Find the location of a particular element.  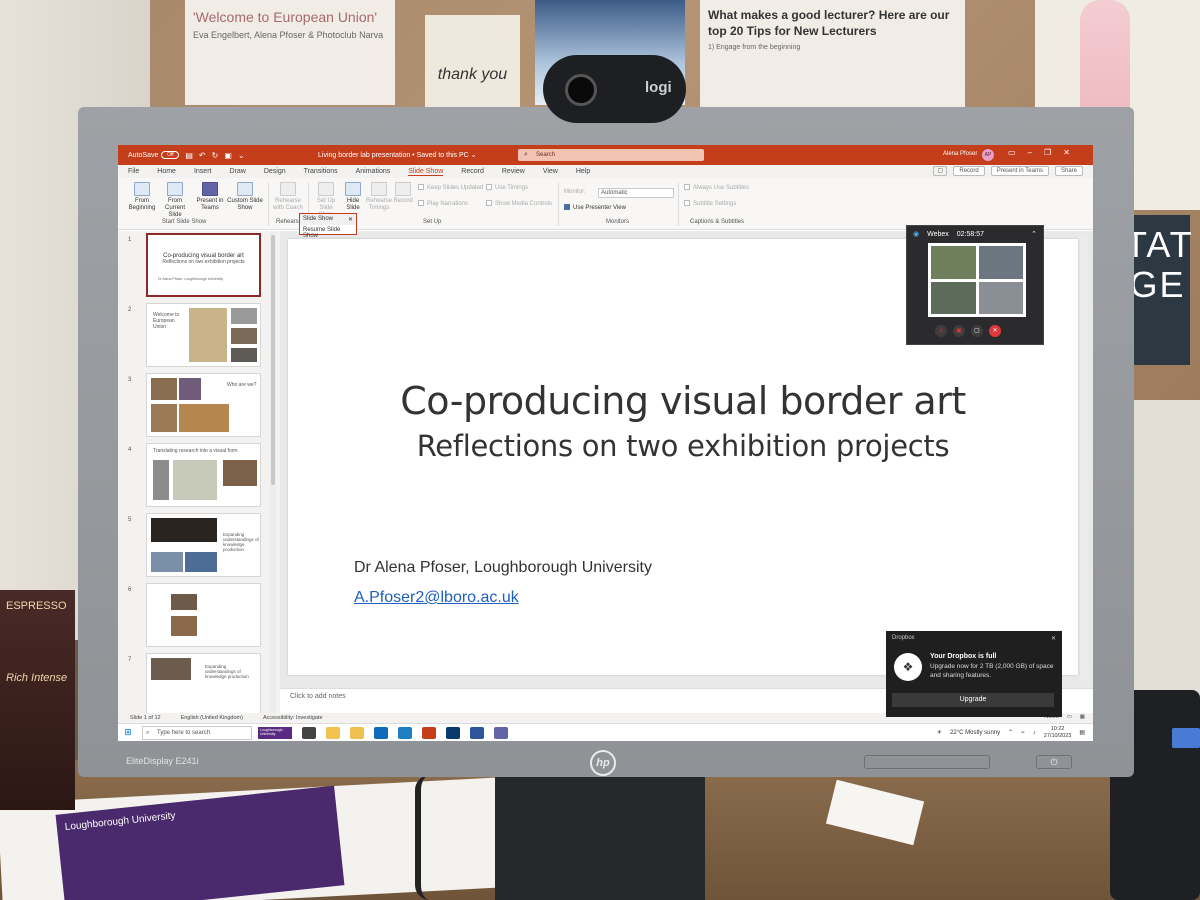

custom-slide-show-button: Custom Slide Show is located at coordinates (245, 197).